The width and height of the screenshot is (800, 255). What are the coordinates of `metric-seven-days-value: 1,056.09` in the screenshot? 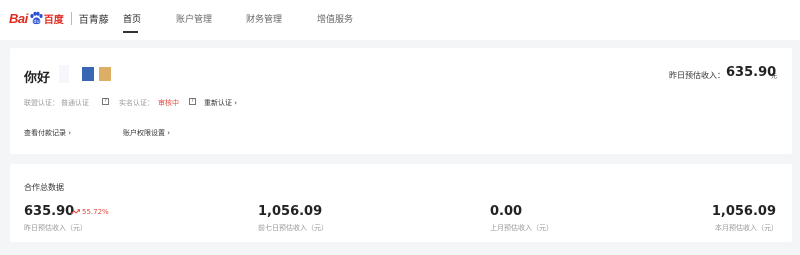 It's located at (290, 211).